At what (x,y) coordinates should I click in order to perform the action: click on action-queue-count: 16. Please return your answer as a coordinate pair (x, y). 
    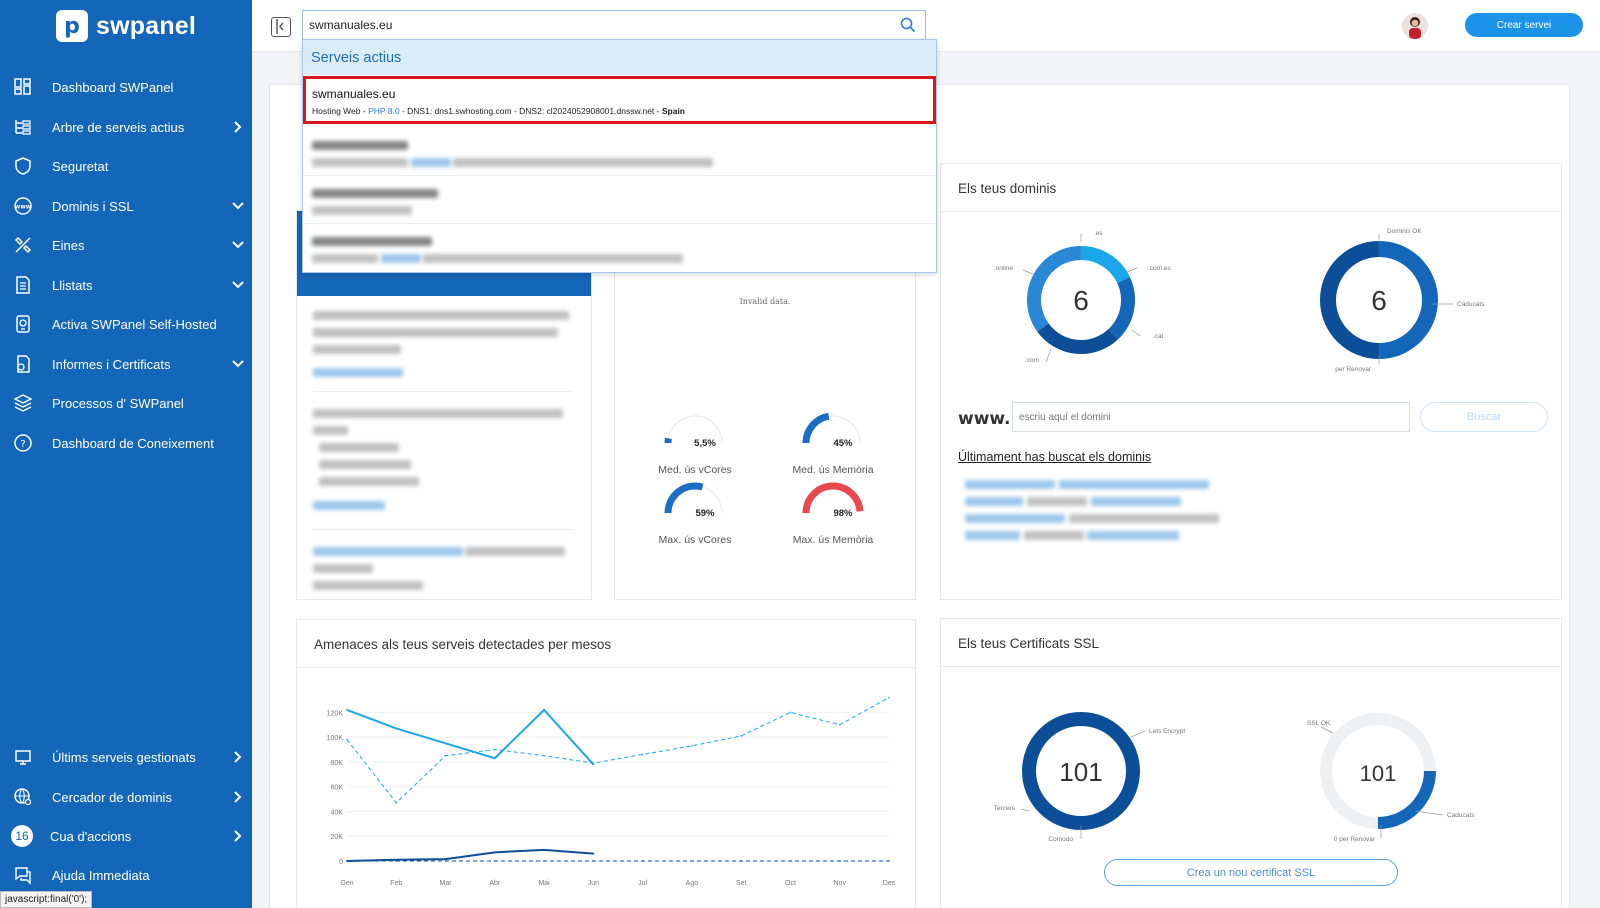
    Looking at the image, I should click on (22, 836).